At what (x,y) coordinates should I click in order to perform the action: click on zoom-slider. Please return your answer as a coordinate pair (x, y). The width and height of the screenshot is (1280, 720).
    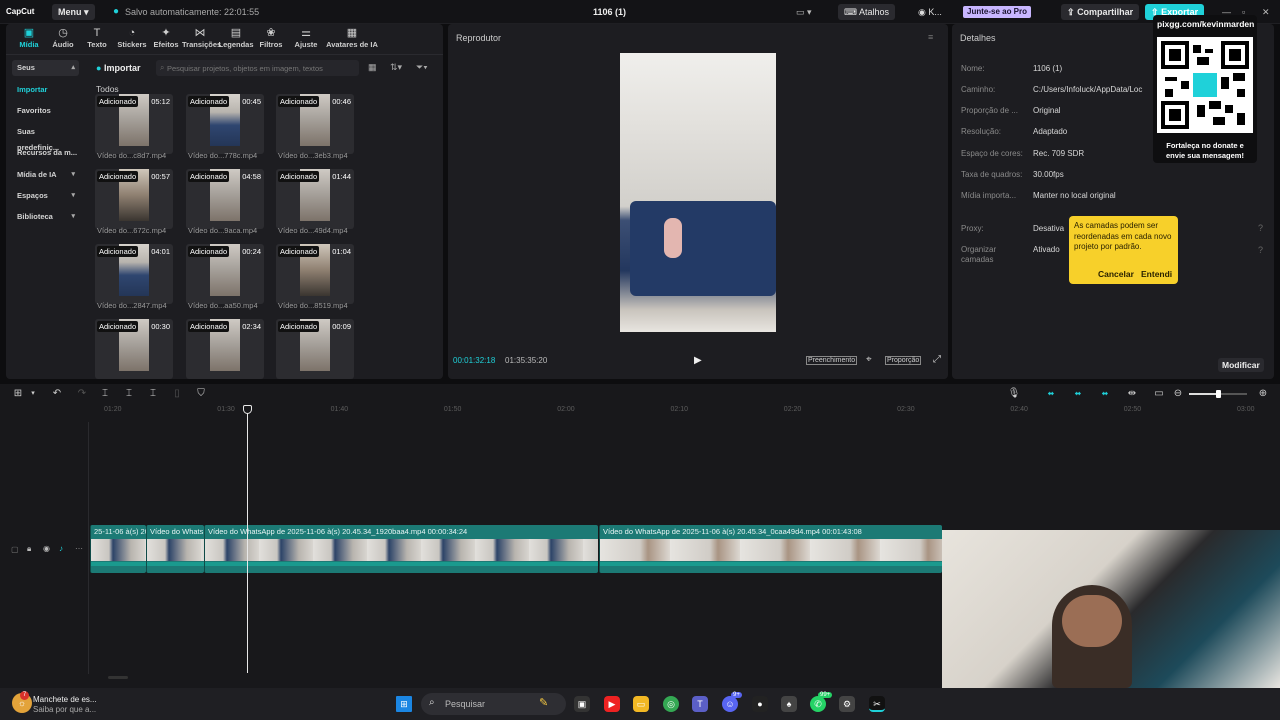
    Looking at the image, I should click on (1218, 394).